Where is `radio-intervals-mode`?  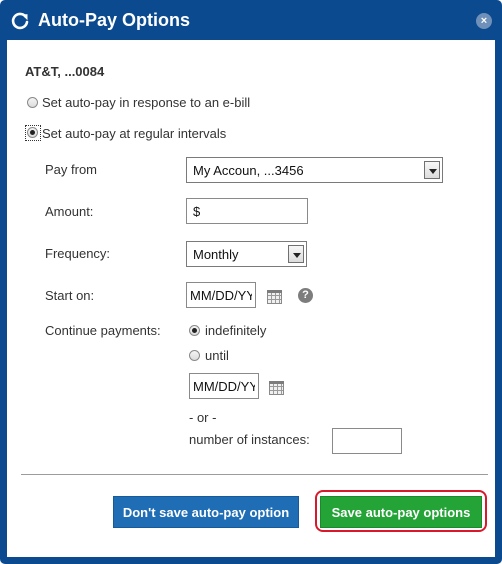 radio-intervals-mode is located at coordinates (32, 132).